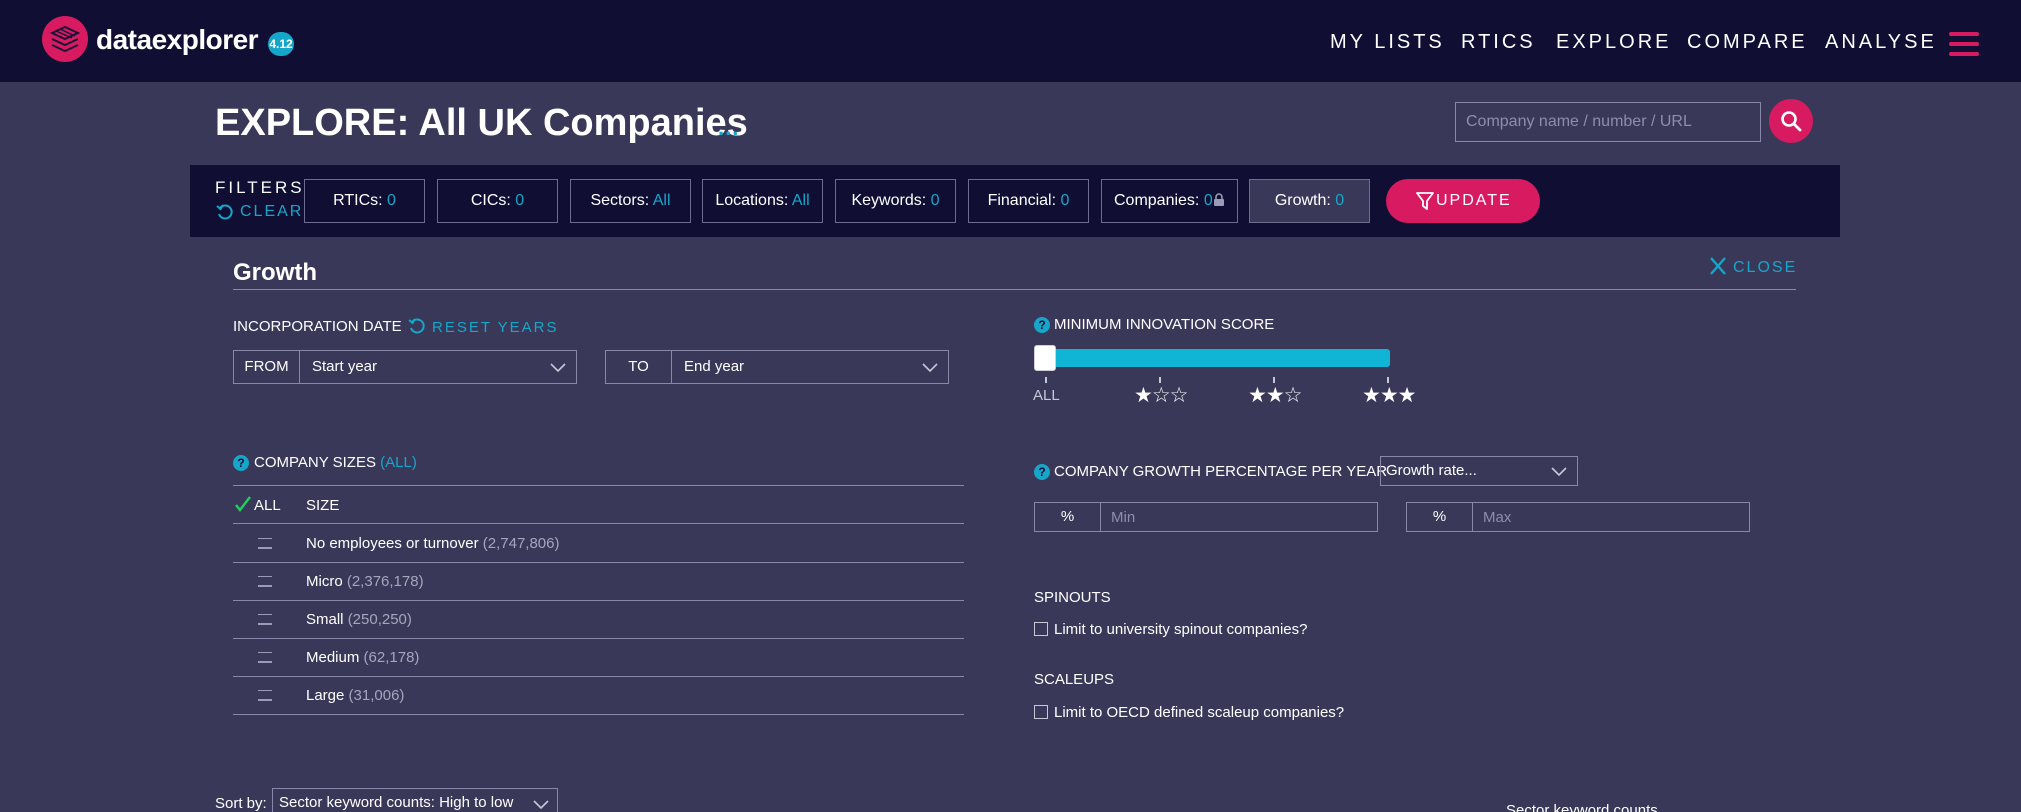 Image resolution: width=2021 pixels, height=812 pixels. I want to click on size-row-label: No employees or turnover (2,747,806), so click(433, 544).